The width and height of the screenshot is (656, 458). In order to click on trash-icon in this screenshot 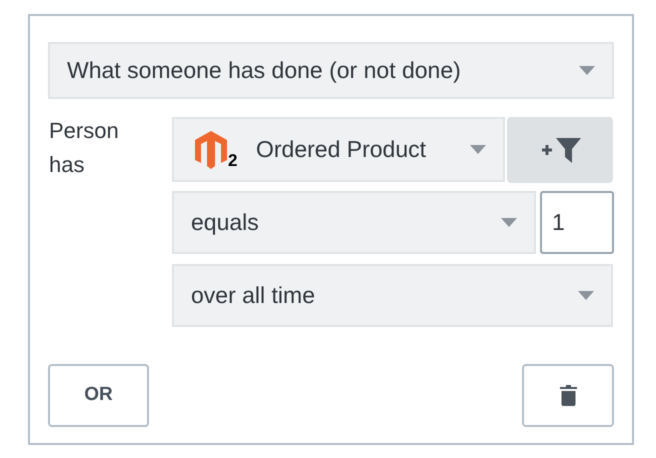, I will do `click(568, 395)`.